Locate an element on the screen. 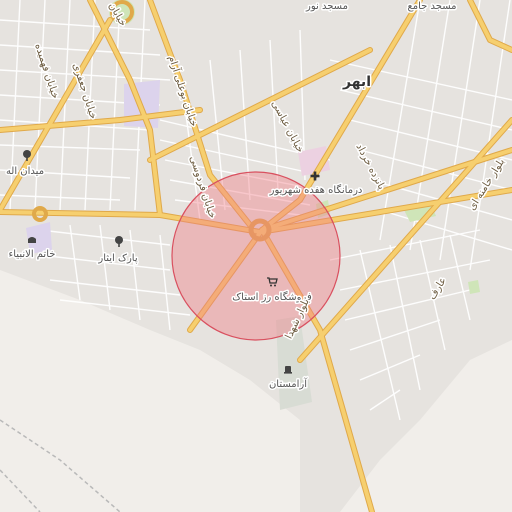 The image size is (512, 512). poi-clinic: درمانگاه هفده شهریور is located at coordinates (316, 190).